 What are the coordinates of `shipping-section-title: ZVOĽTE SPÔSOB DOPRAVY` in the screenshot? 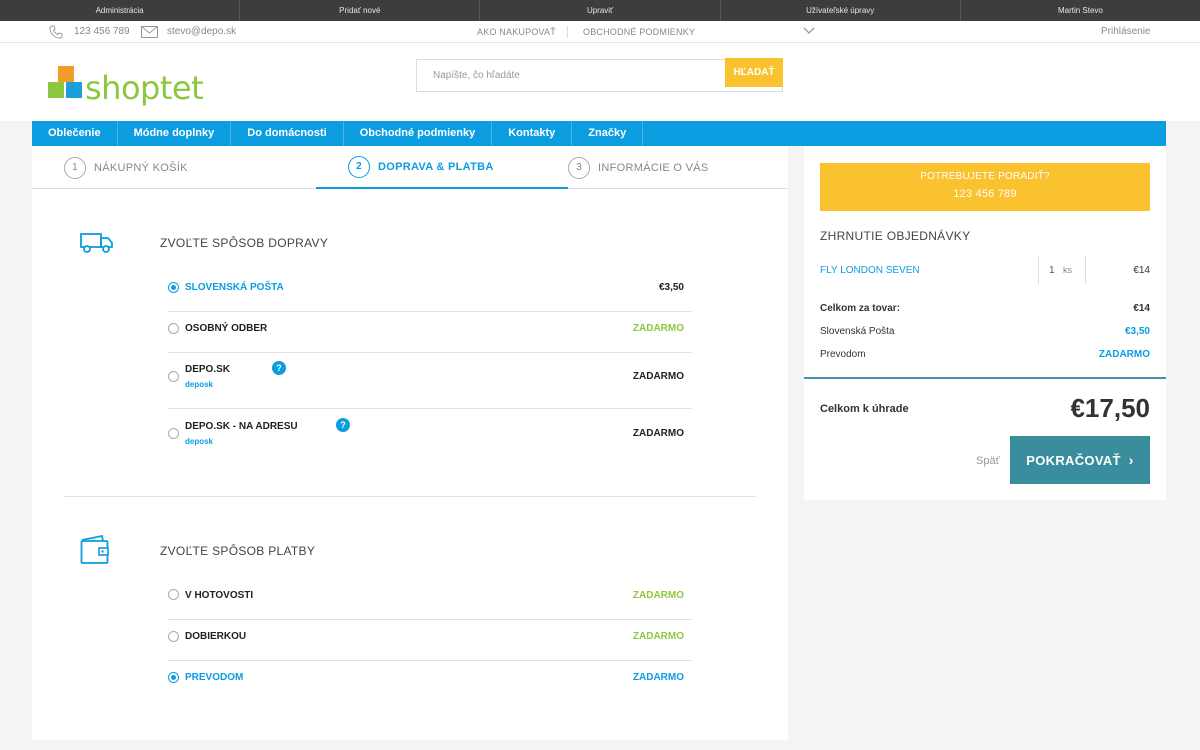 It's located at (244, 243).